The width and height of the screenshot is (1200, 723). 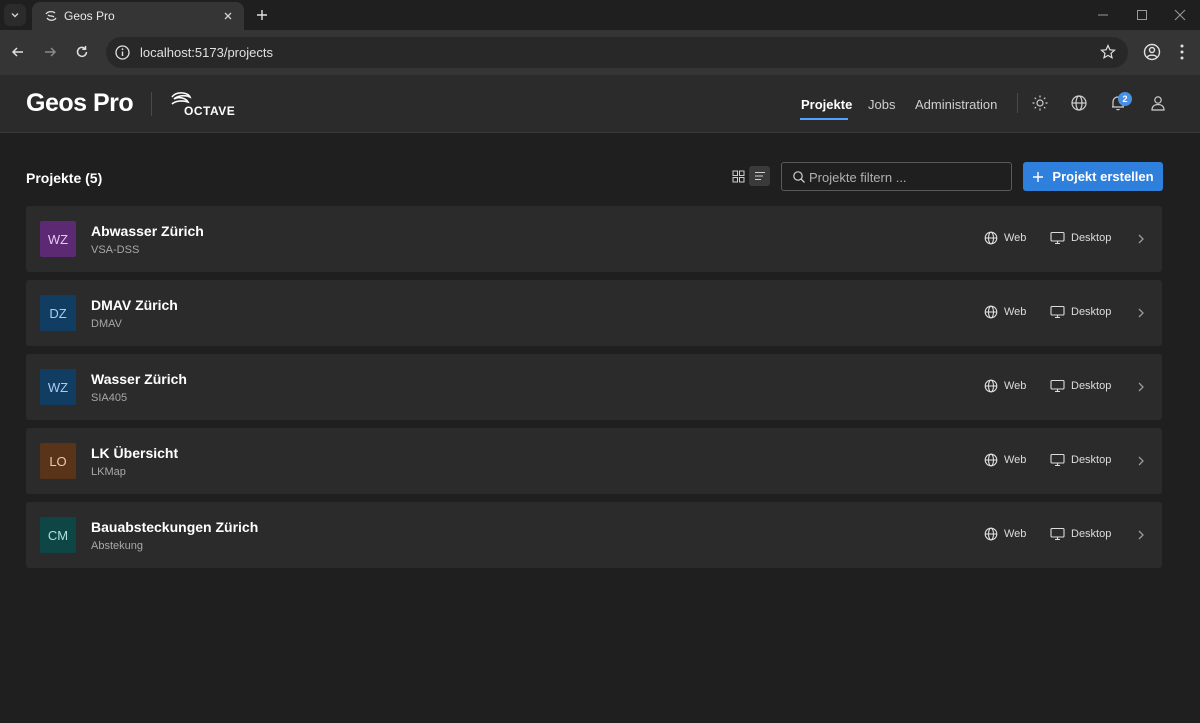 What do you see at coordinates (109, 398) in the screenshot?
I see `project-model: SIA405` at bounding box center [109, 398].